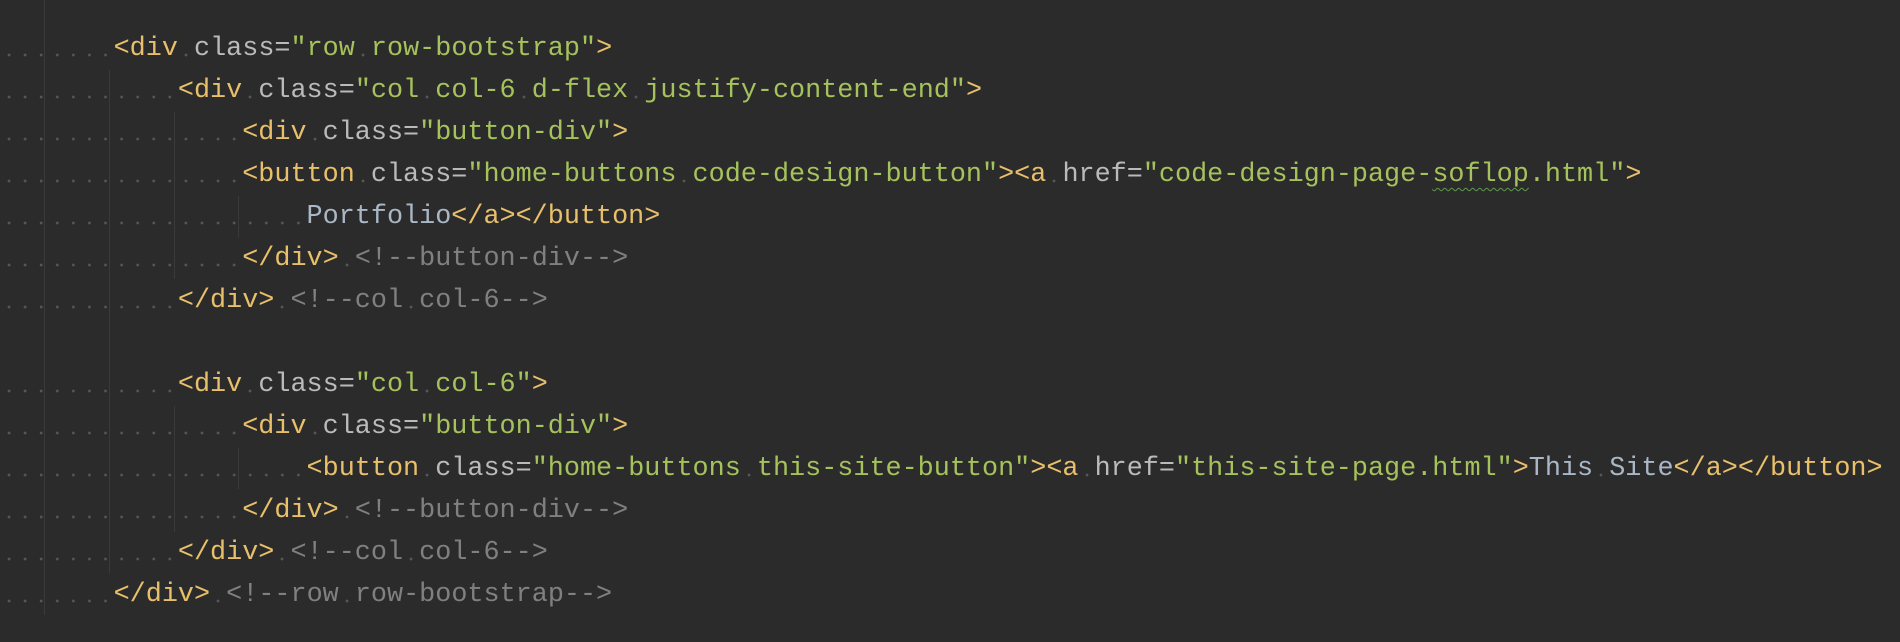  Describe the element at coordinates (893, 469) in the screenshot. I see `string-token: this-site-button"` at that location.